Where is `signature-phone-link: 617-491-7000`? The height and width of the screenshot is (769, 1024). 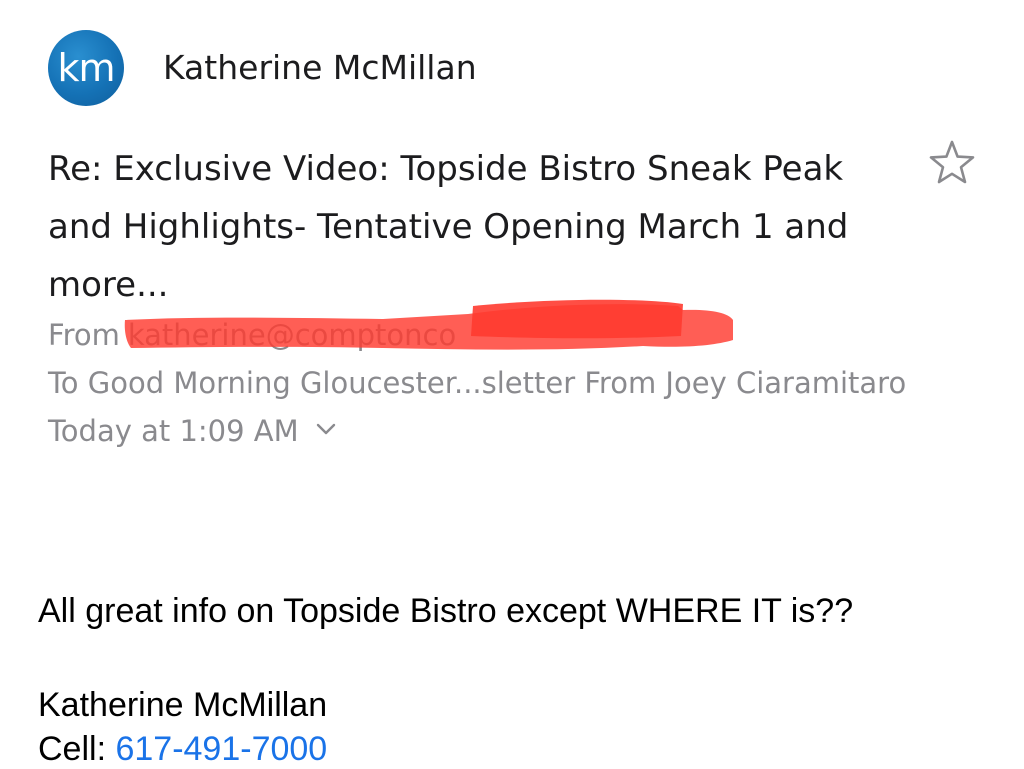
signature-phone-link: 617-491-7000 is located at coordinates (221, 749).